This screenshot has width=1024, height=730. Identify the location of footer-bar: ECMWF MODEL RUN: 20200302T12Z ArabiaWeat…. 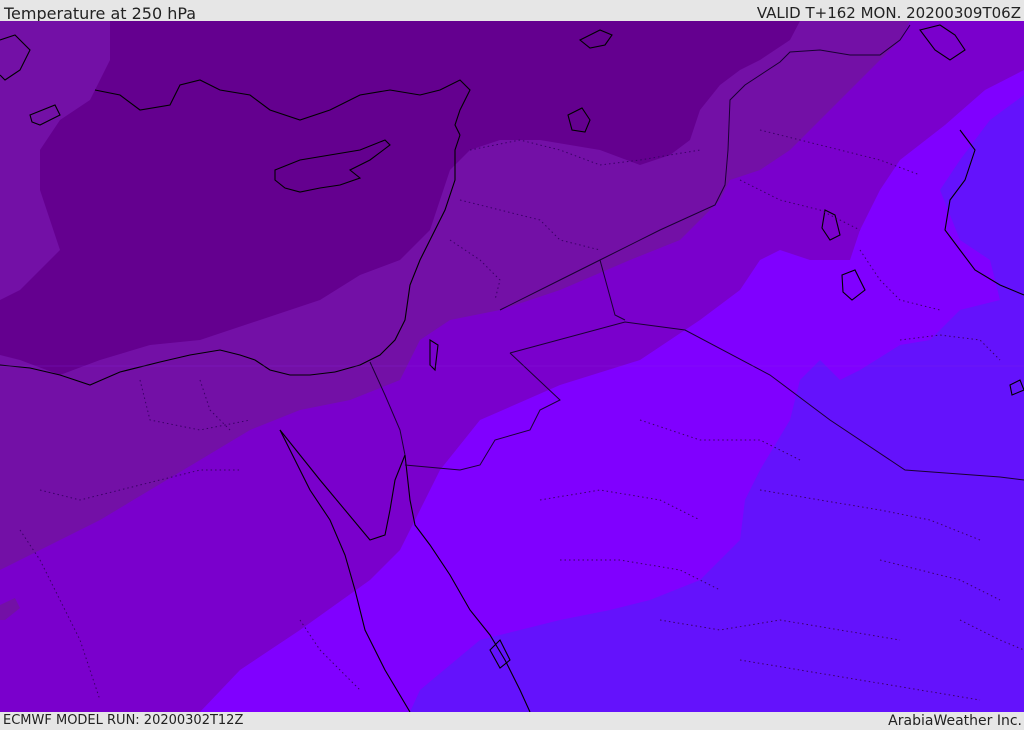
(512, 720).